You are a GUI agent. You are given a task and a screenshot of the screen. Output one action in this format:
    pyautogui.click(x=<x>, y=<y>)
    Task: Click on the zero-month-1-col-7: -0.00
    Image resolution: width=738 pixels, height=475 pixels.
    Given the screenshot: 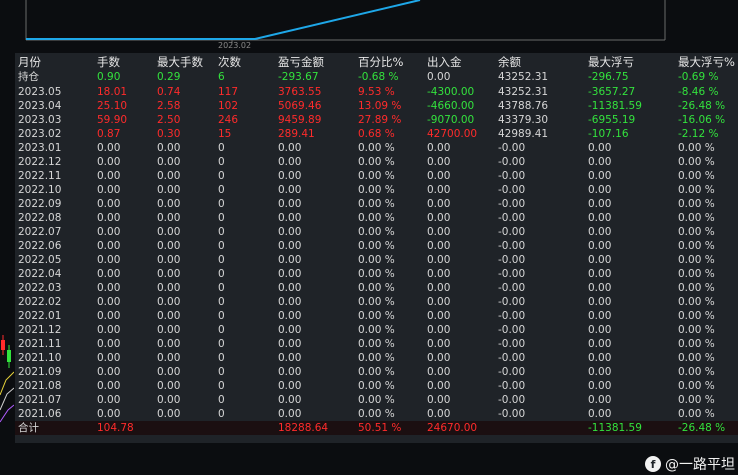 What is the action you would take?
    pyautogui.click(x=512, y=162)
    